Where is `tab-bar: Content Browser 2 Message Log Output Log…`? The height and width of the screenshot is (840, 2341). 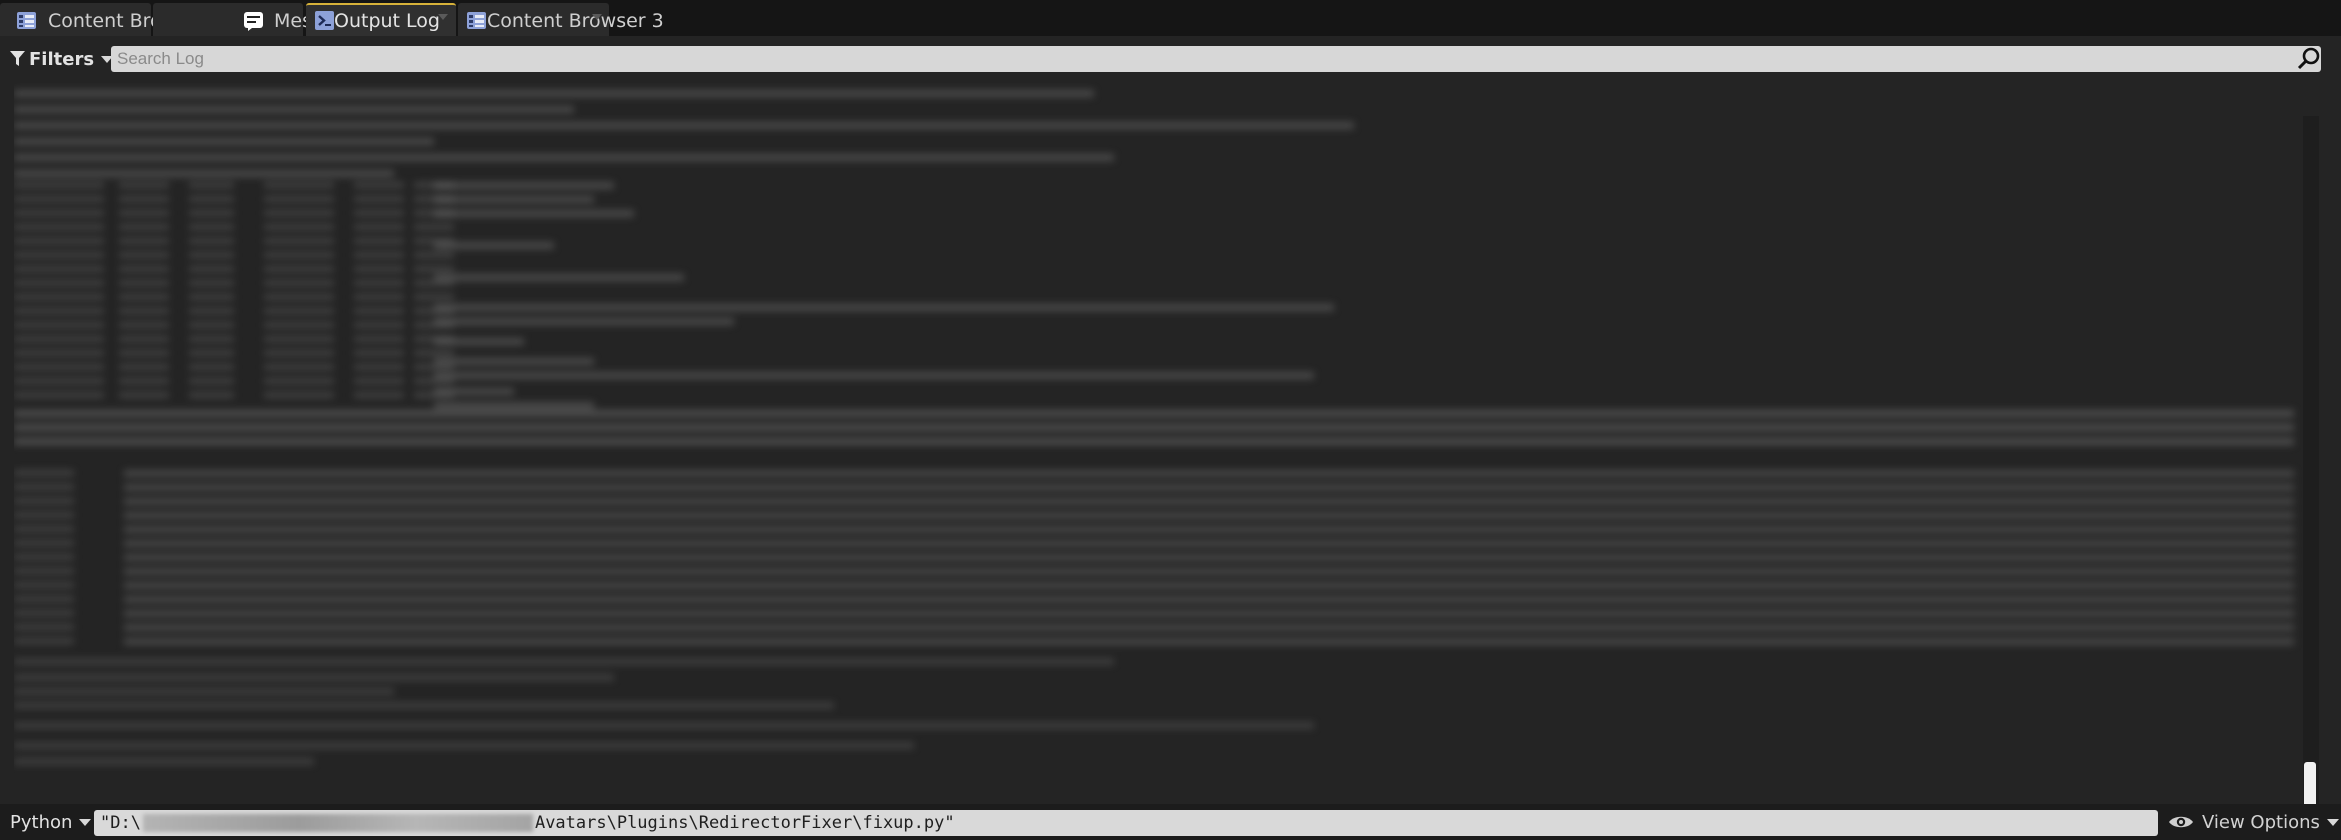 tab-bar: Content Browser 2 Message Log Output Log… is located at coordinates (1170, 18).